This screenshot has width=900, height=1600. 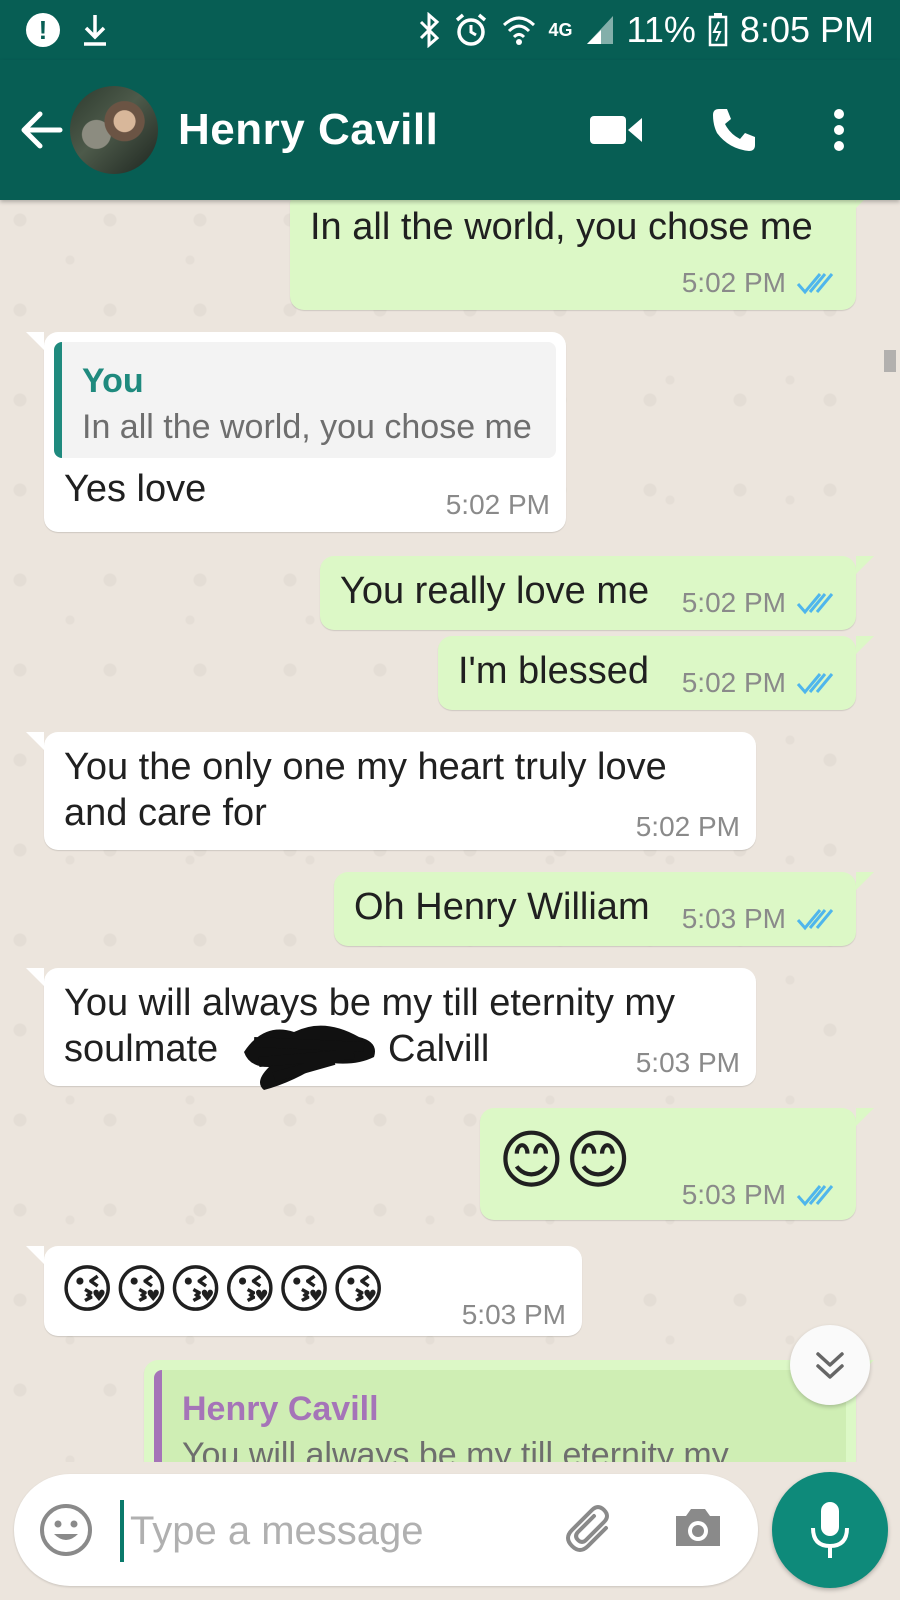 I want to click on emoji-icon, so click(x=66, y=1530).